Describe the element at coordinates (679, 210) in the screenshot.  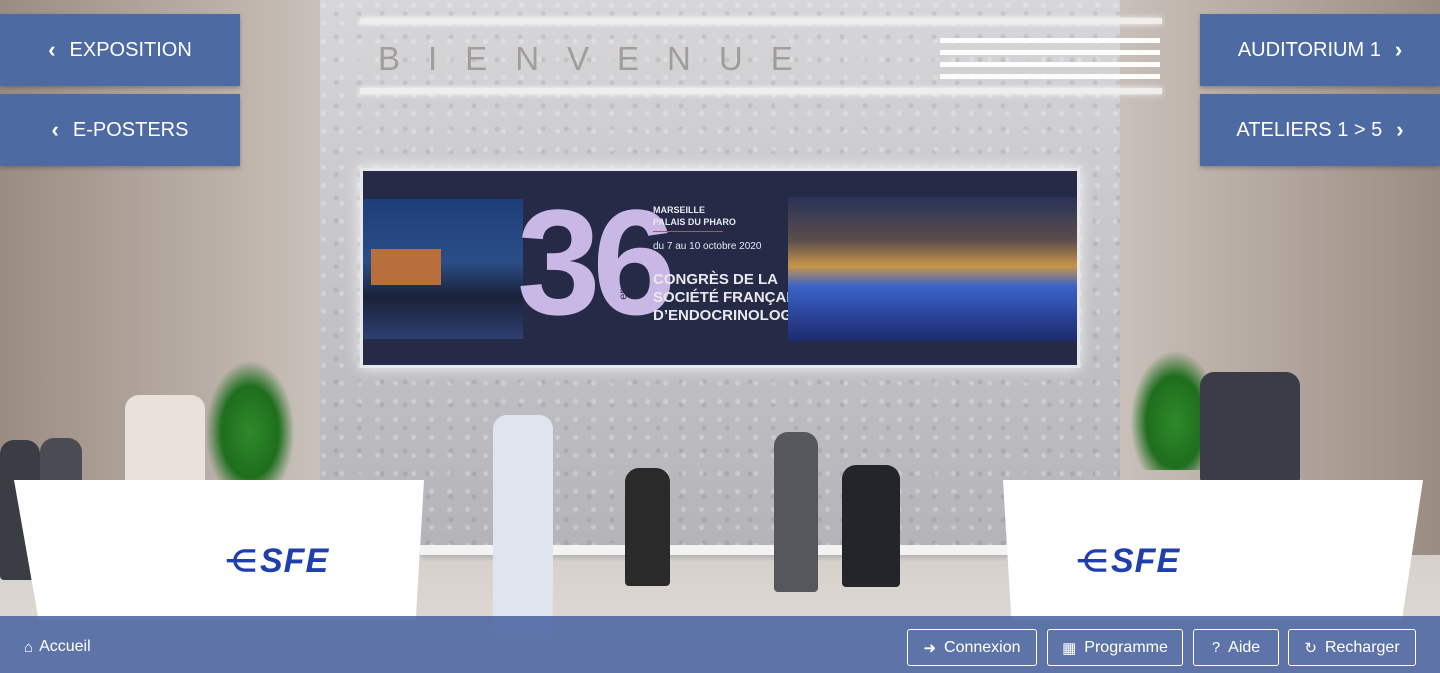
I see `banner-city: MARSEILLE` at that location.